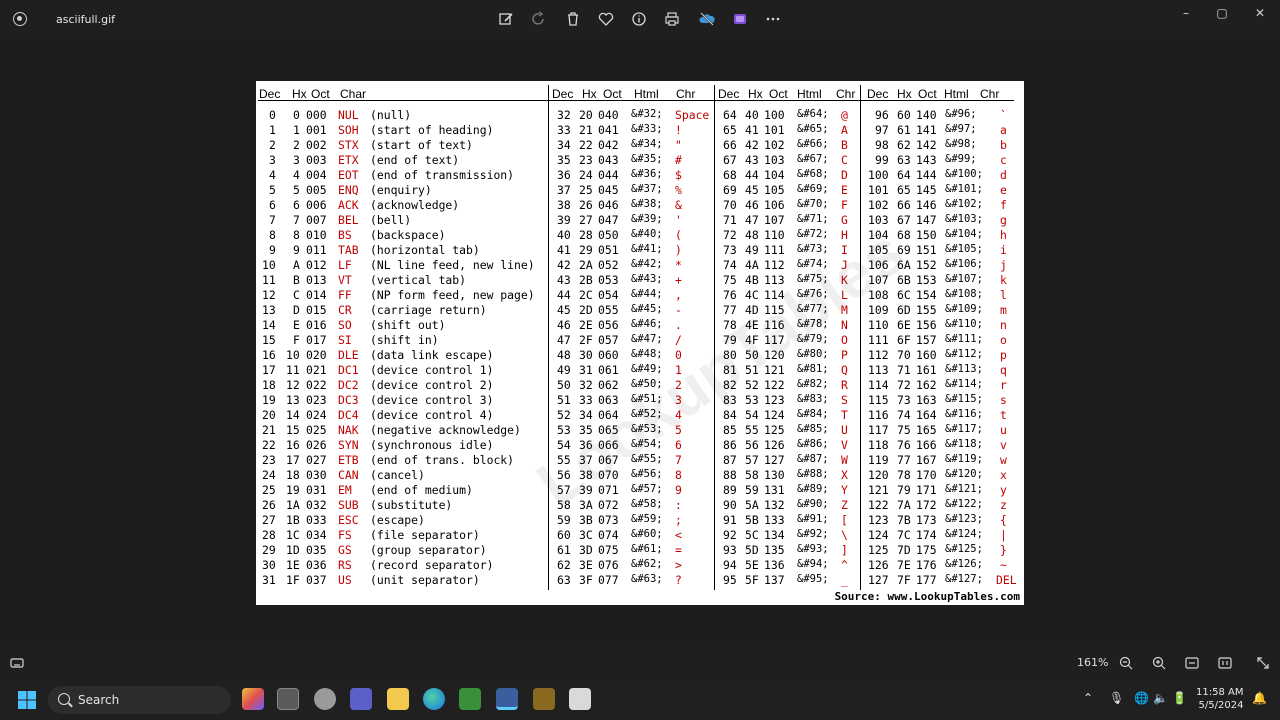 The width and height of the screenshot is (1280, 720). What do you see at coordinates (432, 130) in the screenshot?
I see `description-cell: (start of heading)` at bounding box center [432, 130].